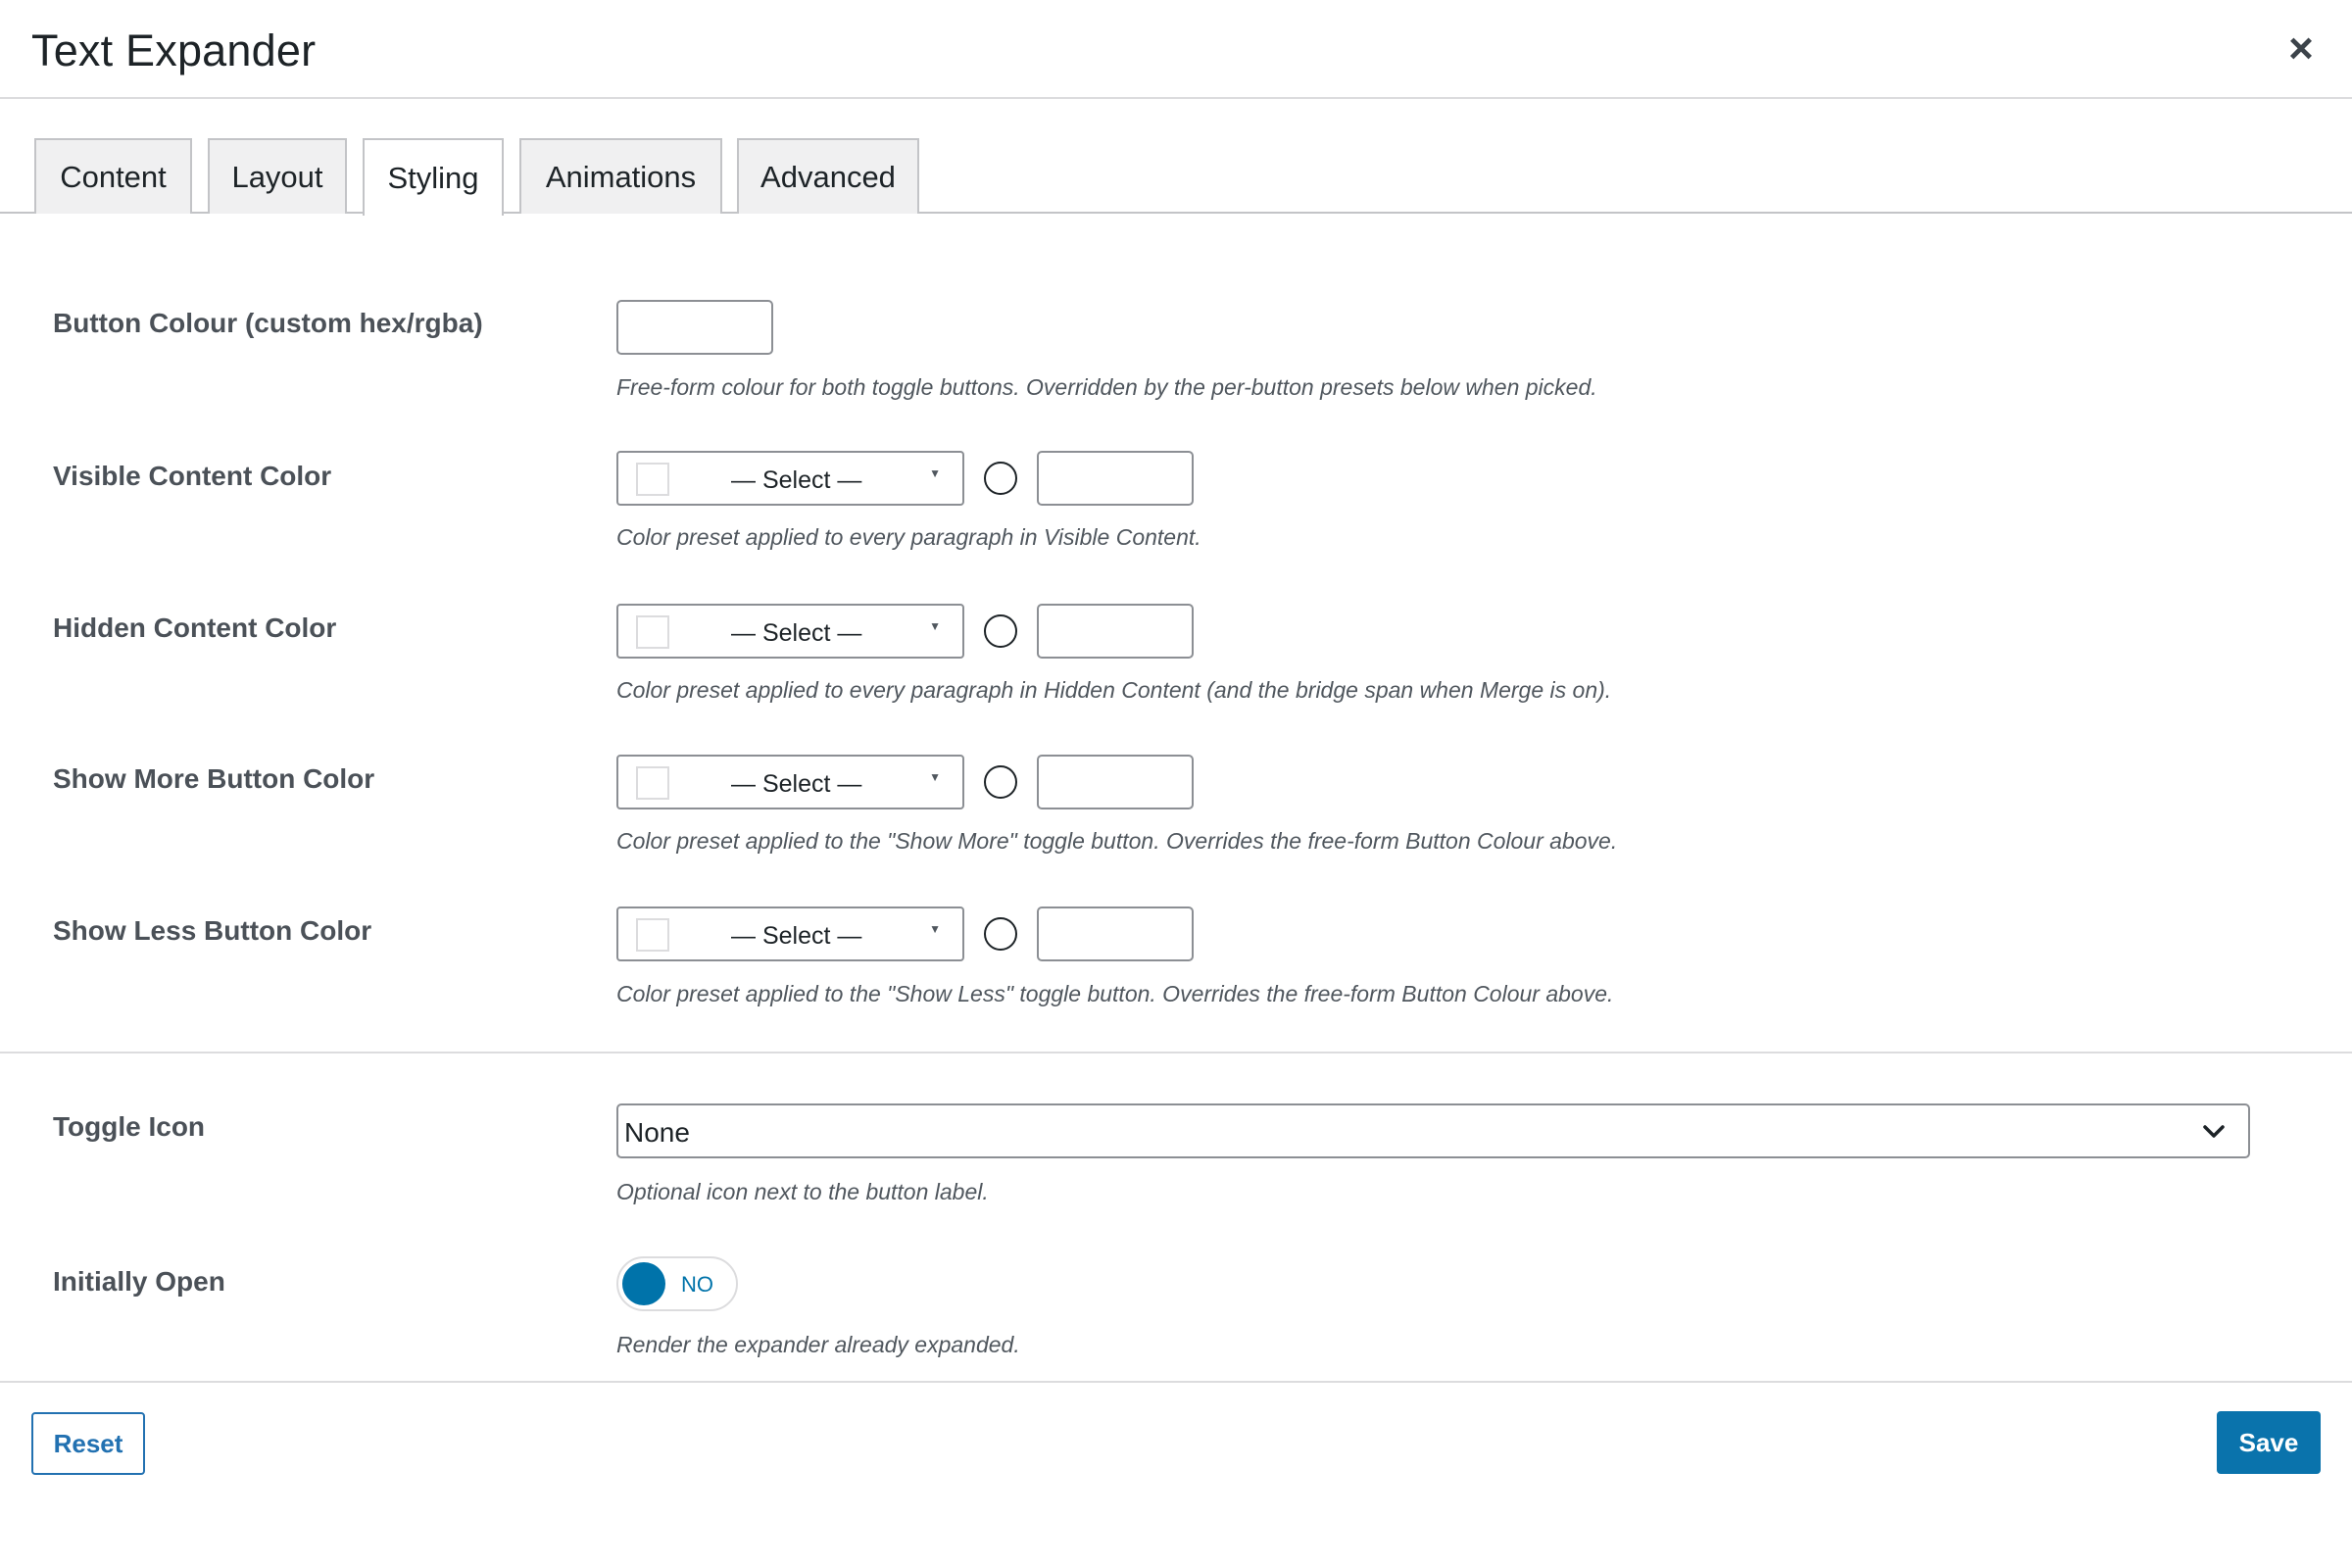  I want to click on reset-button: Reset, so click(88, 1443).